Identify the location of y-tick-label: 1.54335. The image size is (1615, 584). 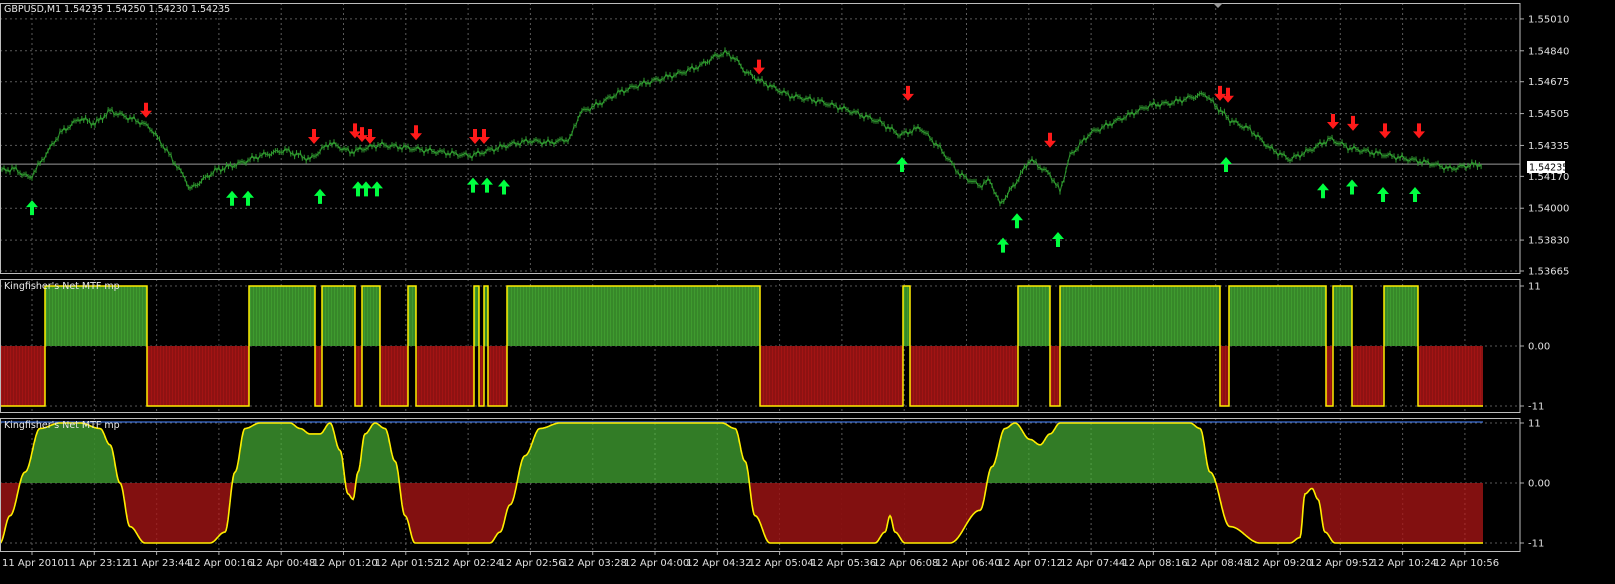
(1548, 146).